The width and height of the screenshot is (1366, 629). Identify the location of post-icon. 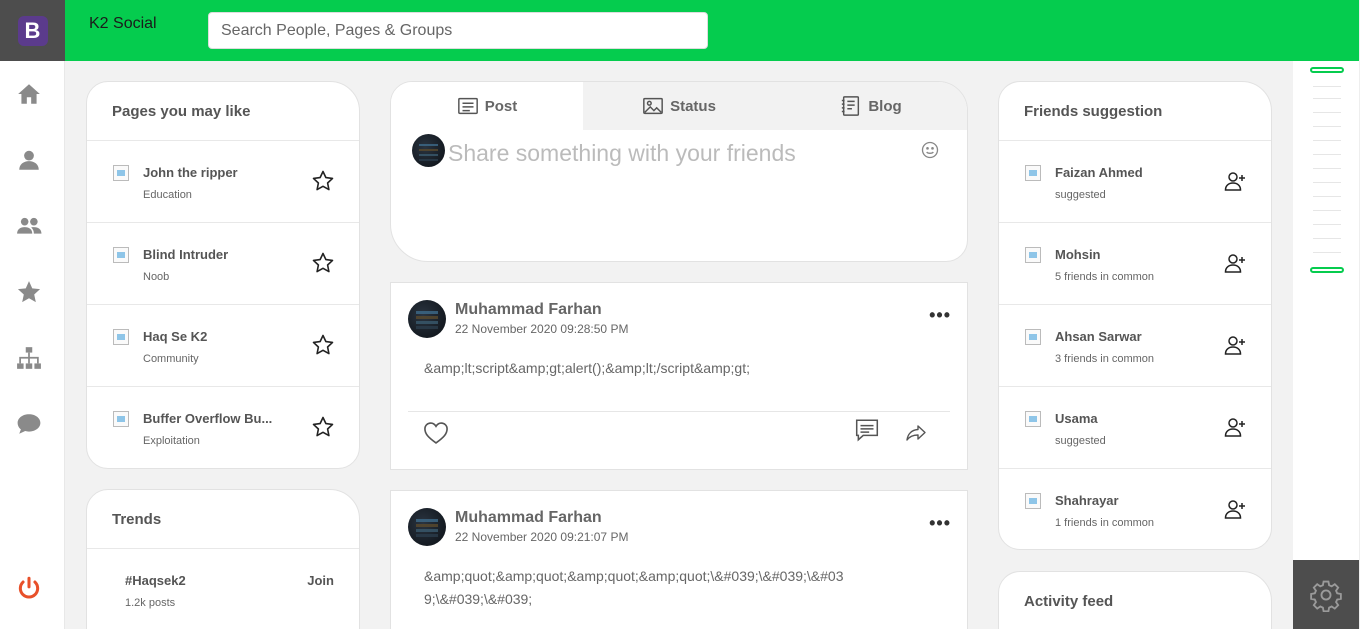
(467, 106).